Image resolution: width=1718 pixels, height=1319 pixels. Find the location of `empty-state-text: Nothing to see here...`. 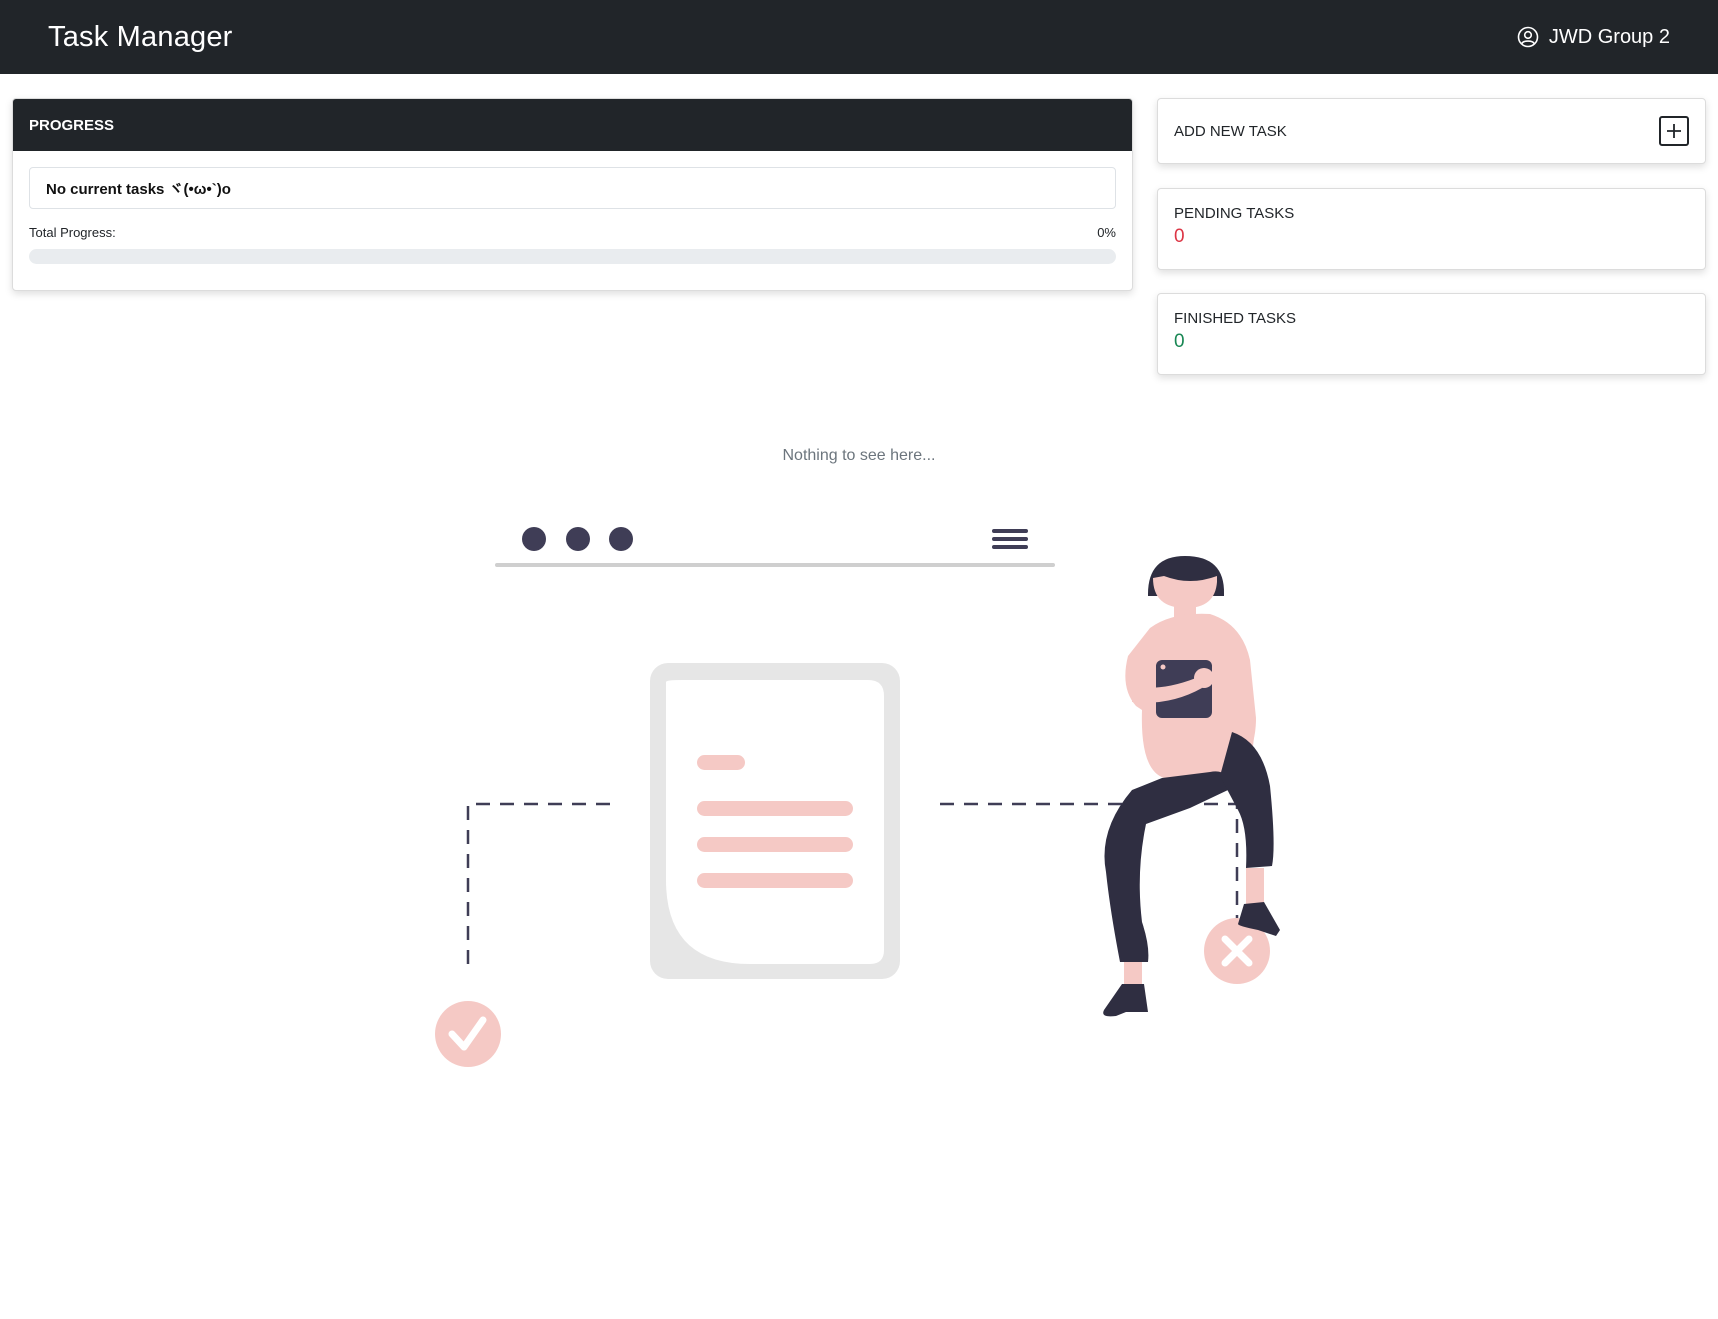

empty-state-text: Nothing to see here... is located at coordinates (859, 455).